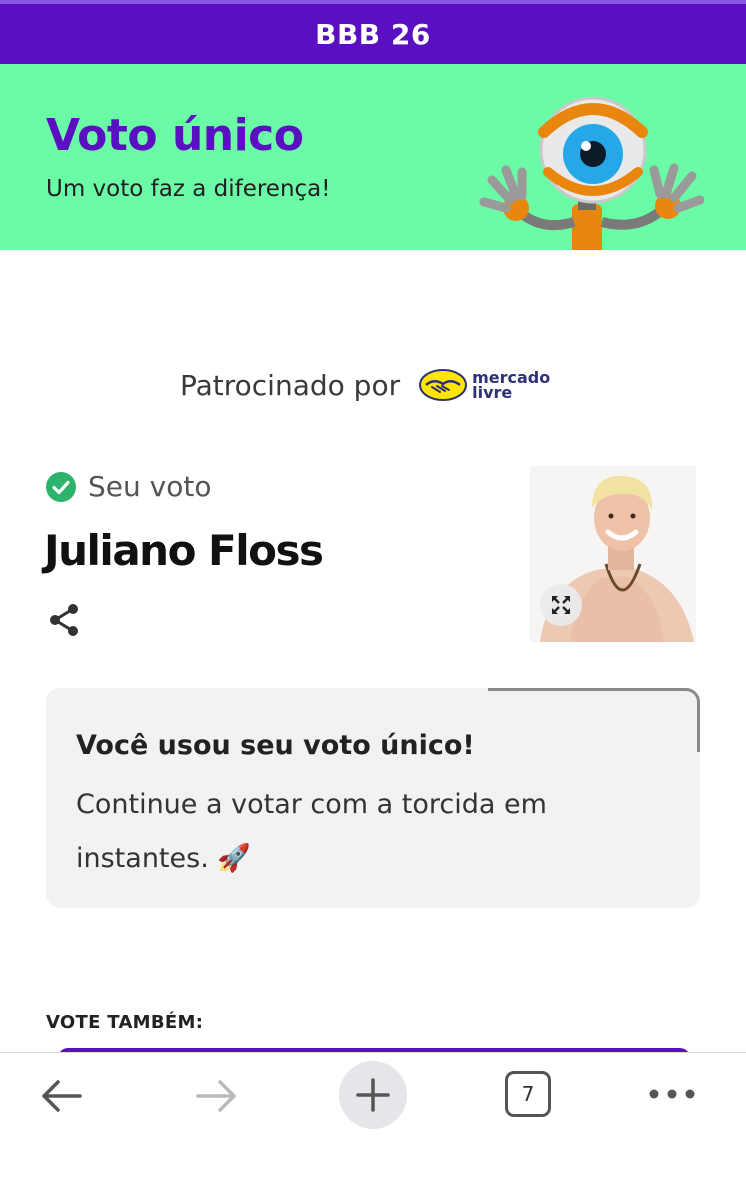  Describe the element at coordinates (64, 620) in the screenshot. I see `share-icon` at that location.